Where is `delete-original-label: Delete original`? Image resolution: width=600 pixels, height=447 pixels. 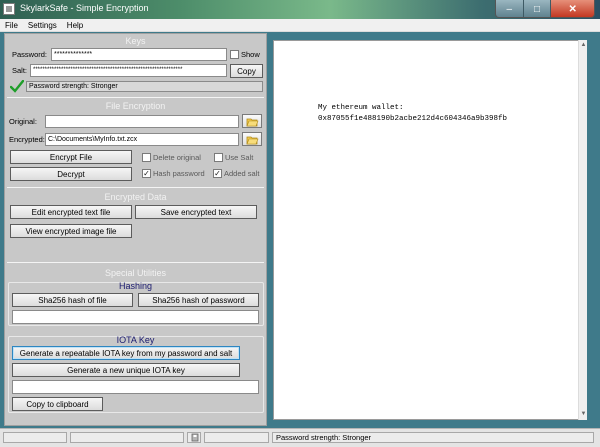
delete-original-label: Delete original is located at coordinates (177, 157).